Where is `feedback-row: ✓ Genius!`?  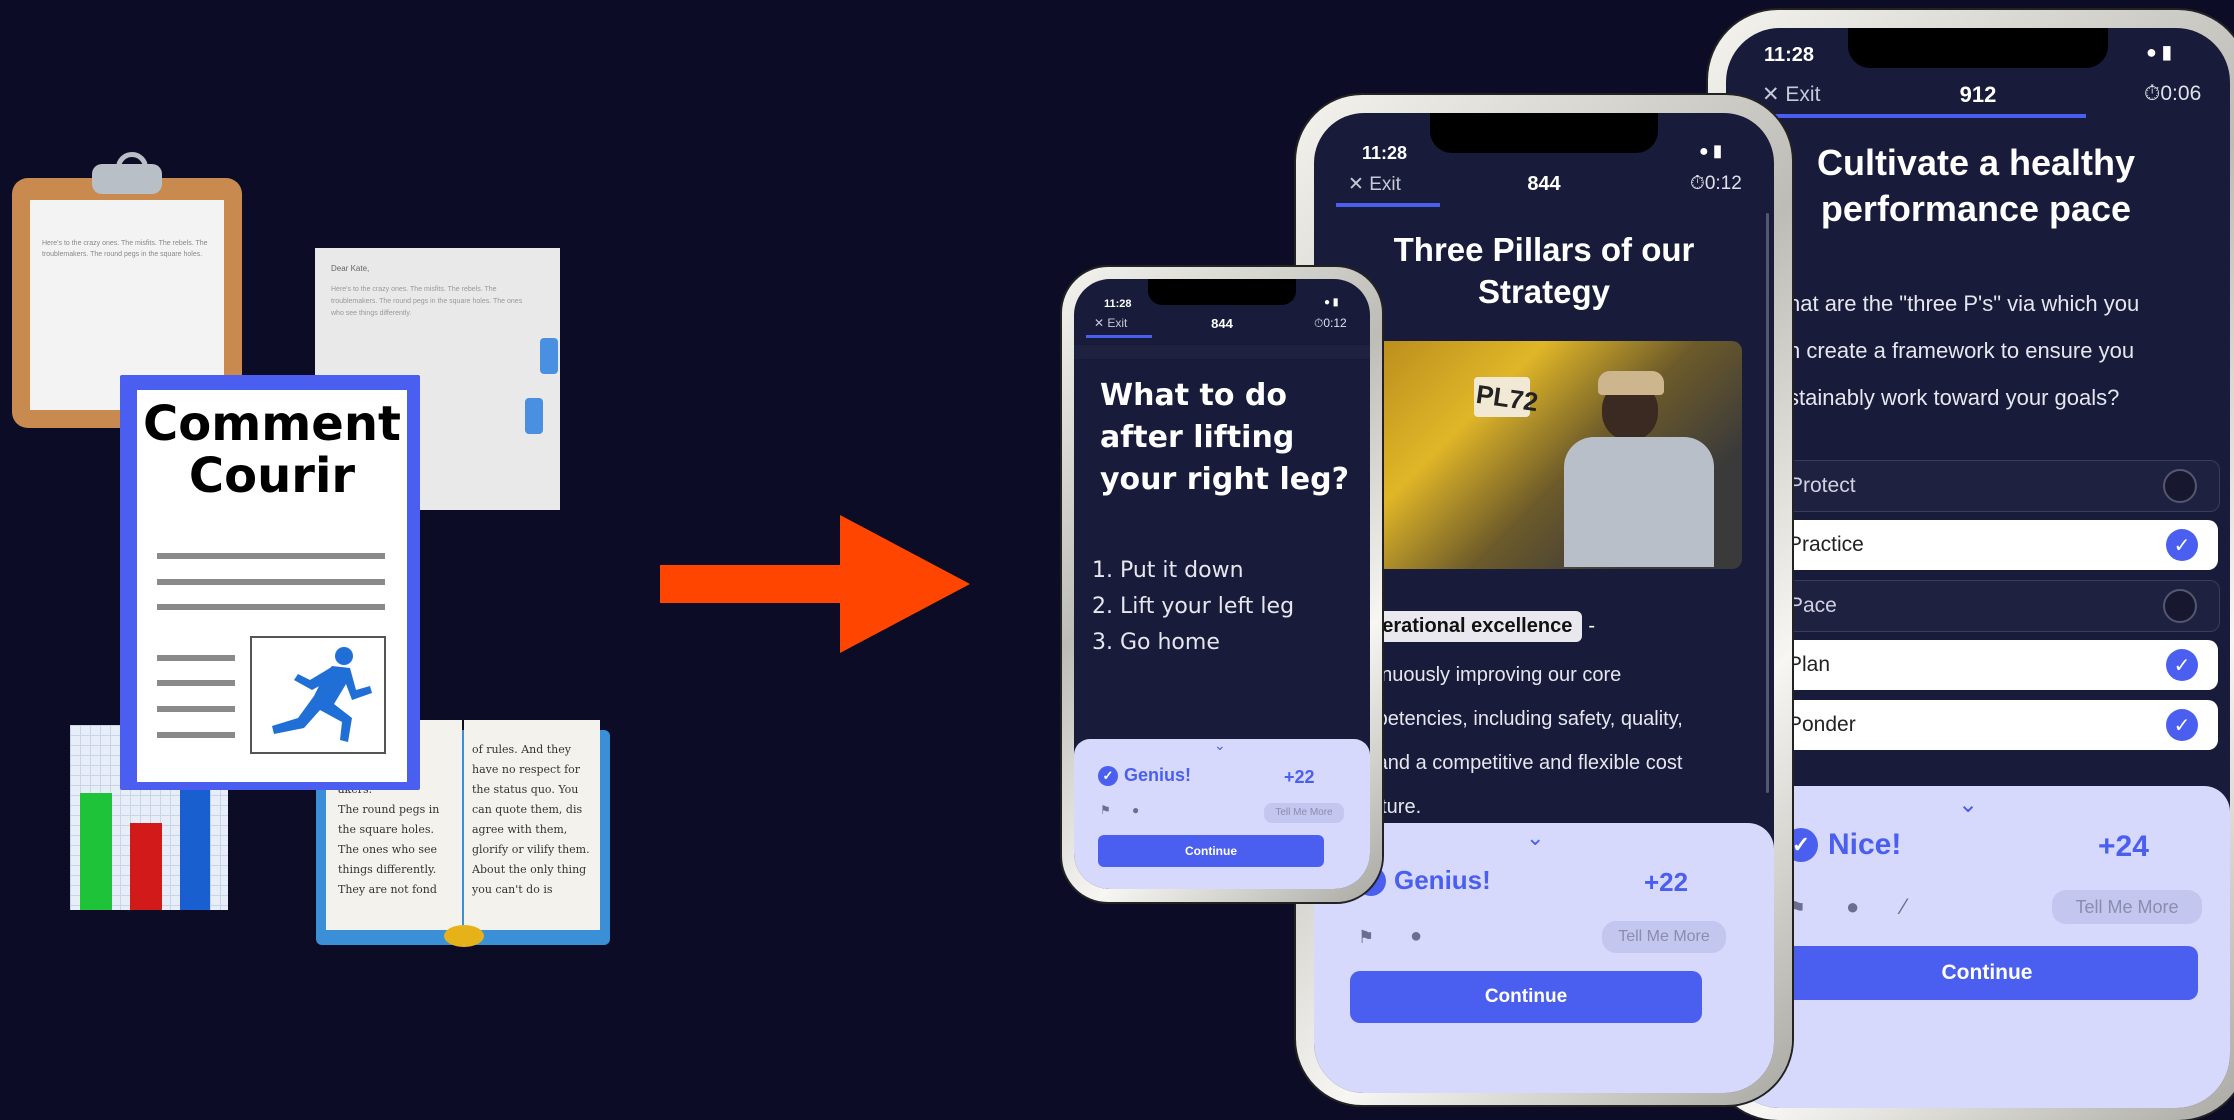
feedback-row: ✓ Genius! is located at coordinates (1144, 775).